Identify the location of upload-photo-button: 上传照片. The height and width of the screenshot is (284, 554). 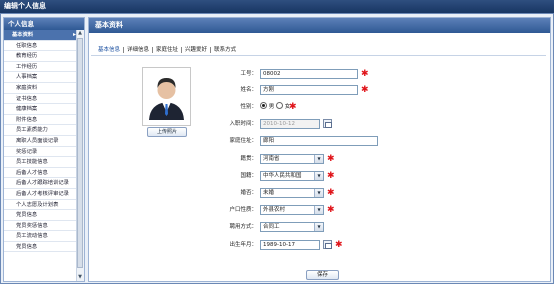
(167, 132).